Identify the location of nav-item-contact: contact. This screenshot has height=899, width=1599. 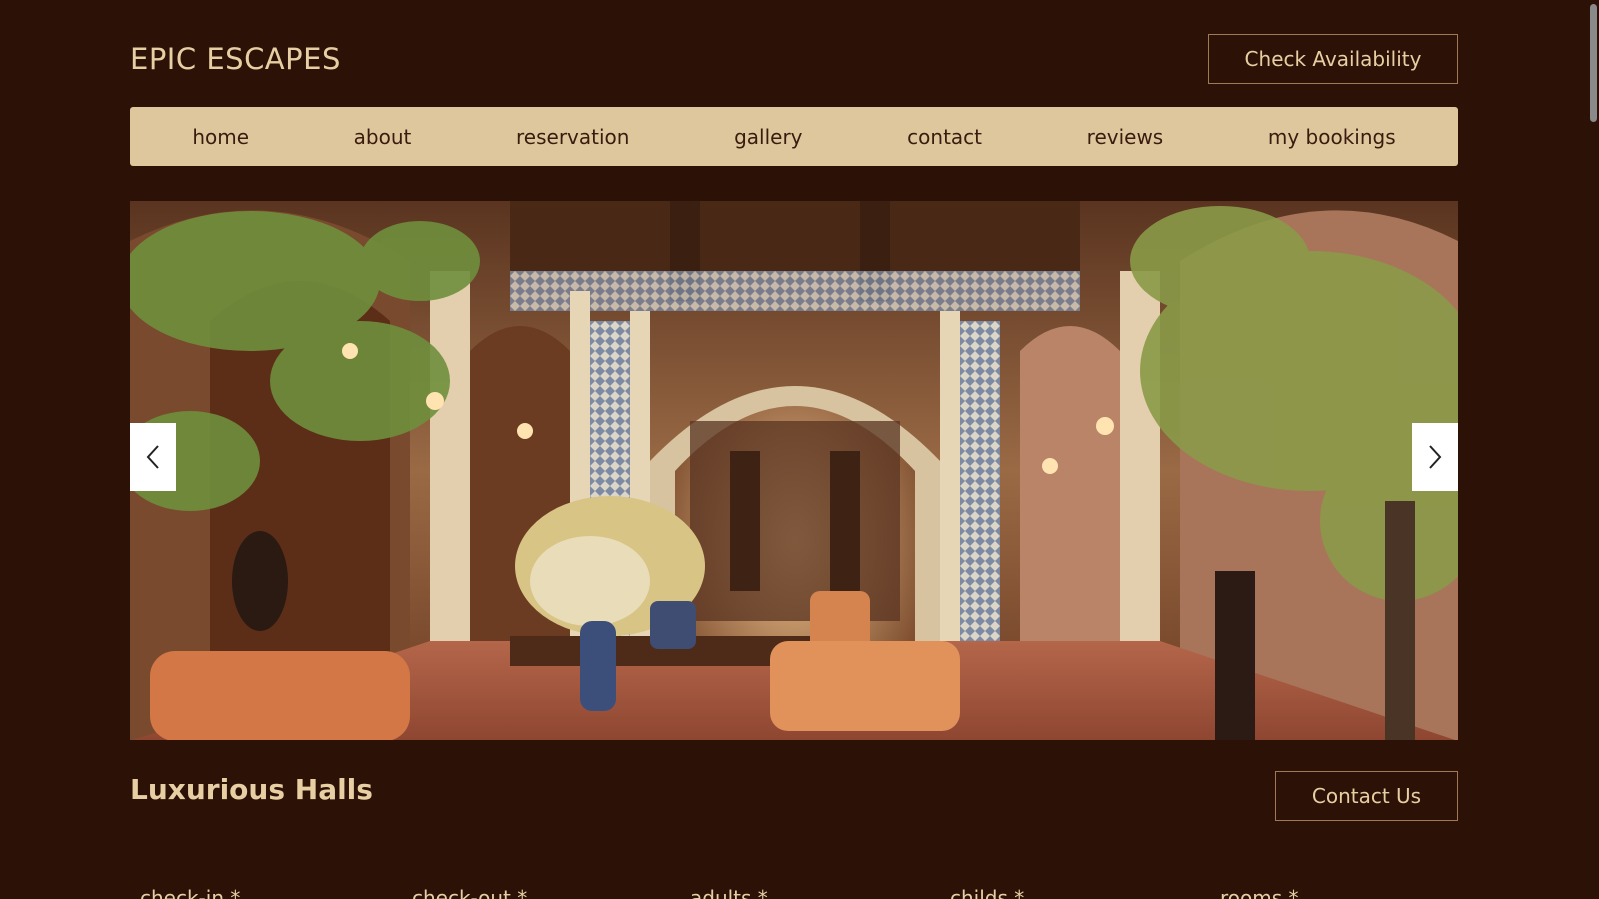
(944, 137).